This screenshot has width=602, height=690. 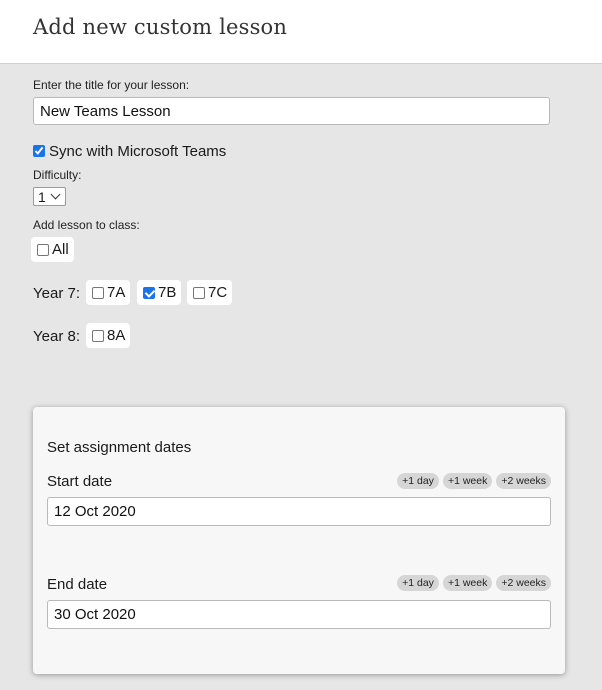 What do you see at coordinates (291, 111) in the screenshot?
I see `lesson-title-input` at bounding box center [291, 111].